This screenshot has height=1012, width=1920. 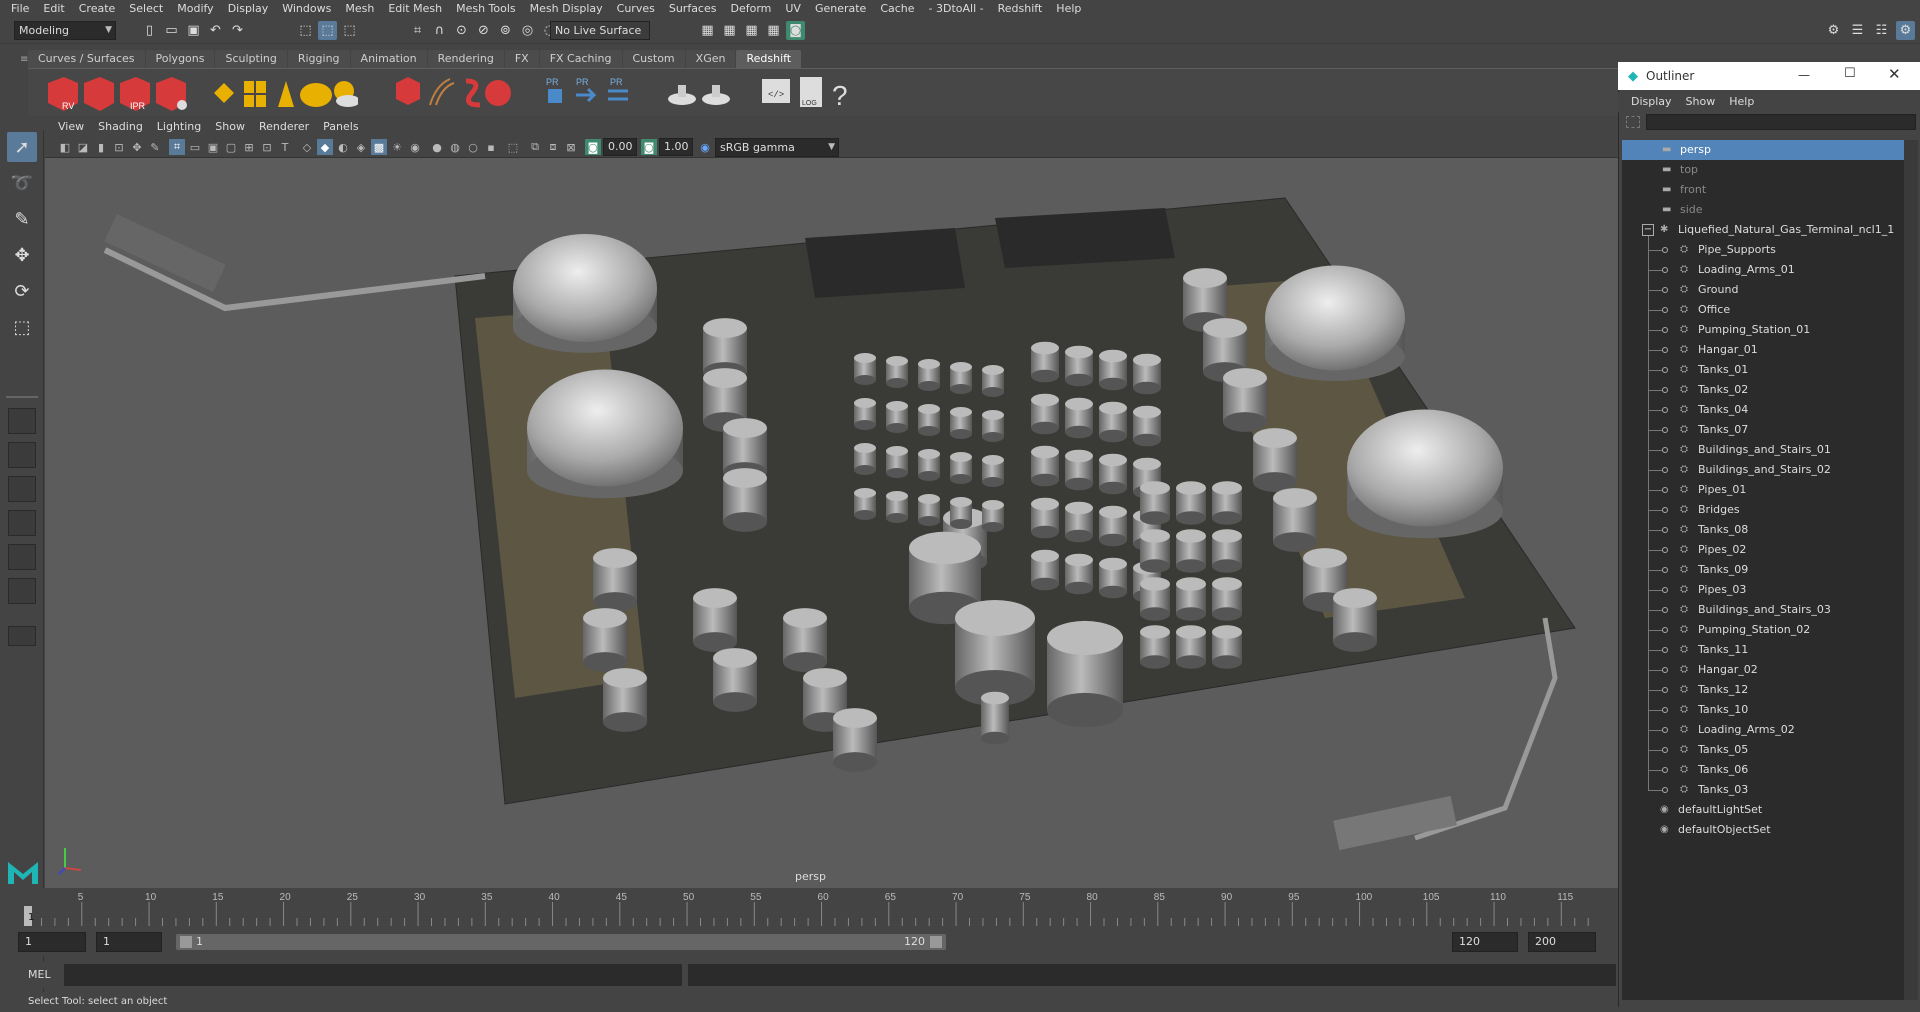 I want to click on menu-create: Create, so click(x=97, y=9).